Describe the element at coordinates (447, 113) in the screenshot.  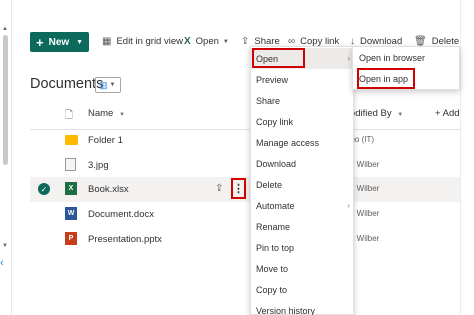
I see `add-column-button: + Add` at that location.